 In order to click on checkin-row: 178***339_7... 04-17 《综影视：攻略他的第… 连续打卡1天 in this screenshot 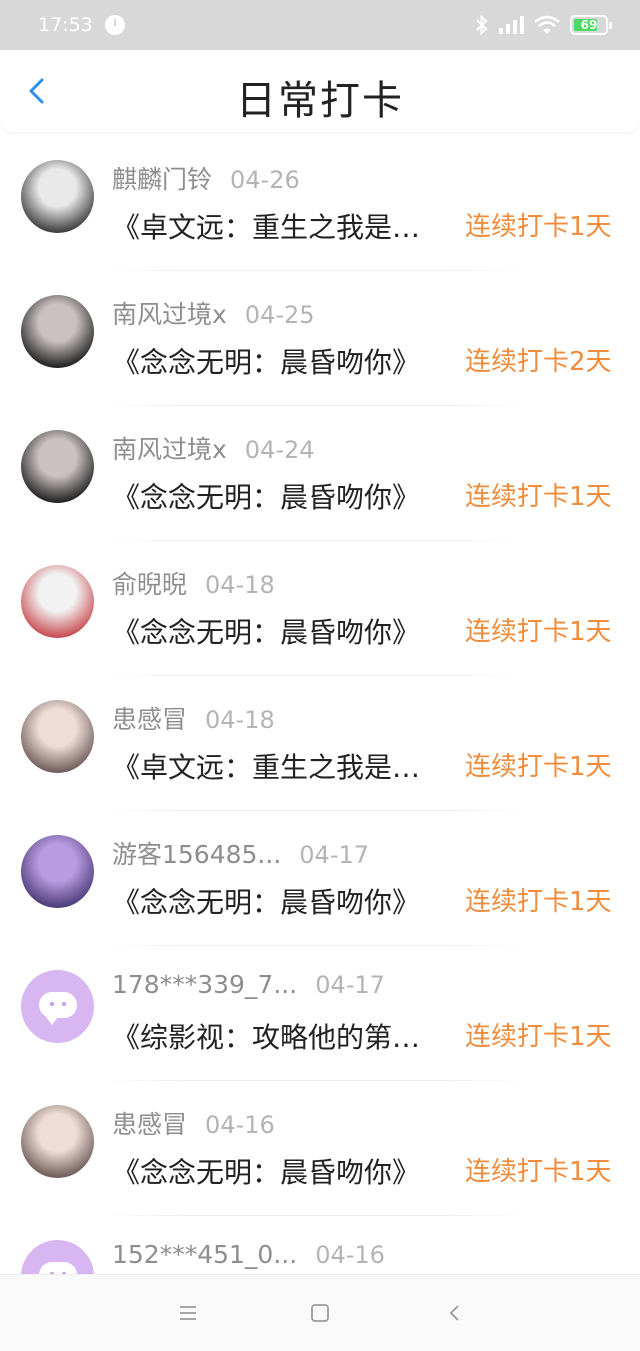, I will do `click(320, 1013)`.